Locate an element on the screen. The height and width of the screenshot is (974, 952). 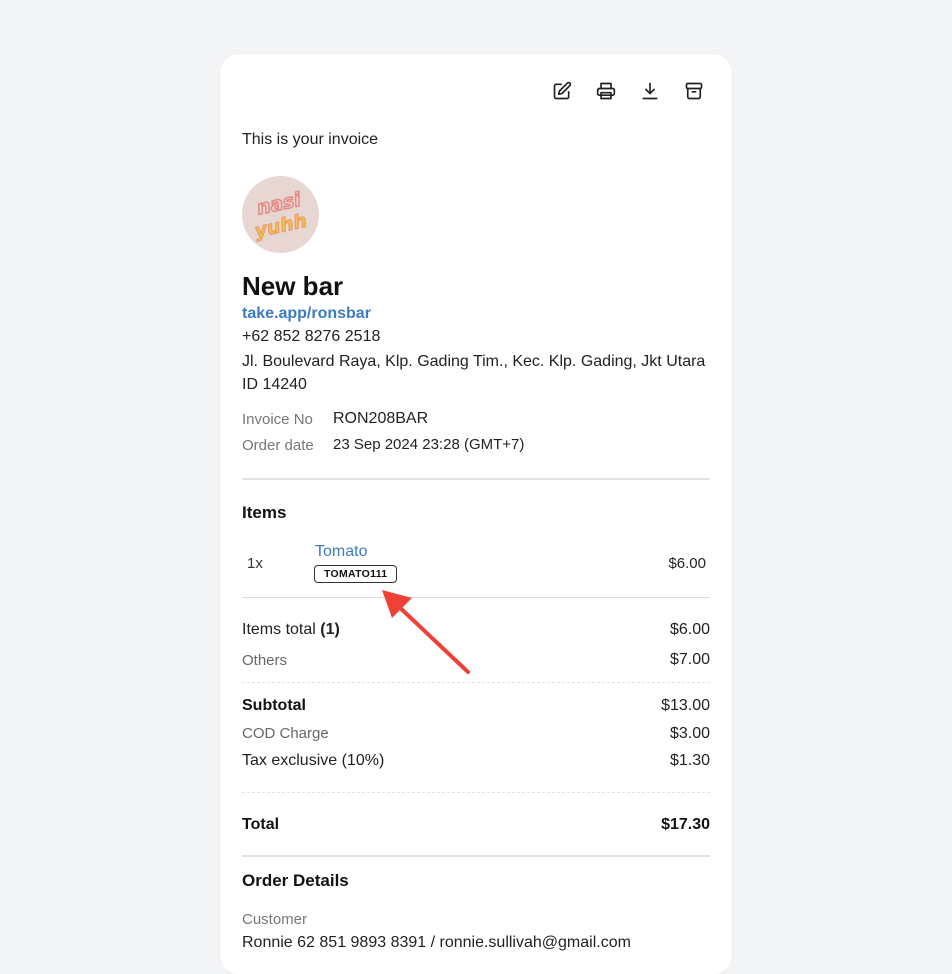
store-logo: nasi yuhh is located at coordinates (280, 214).